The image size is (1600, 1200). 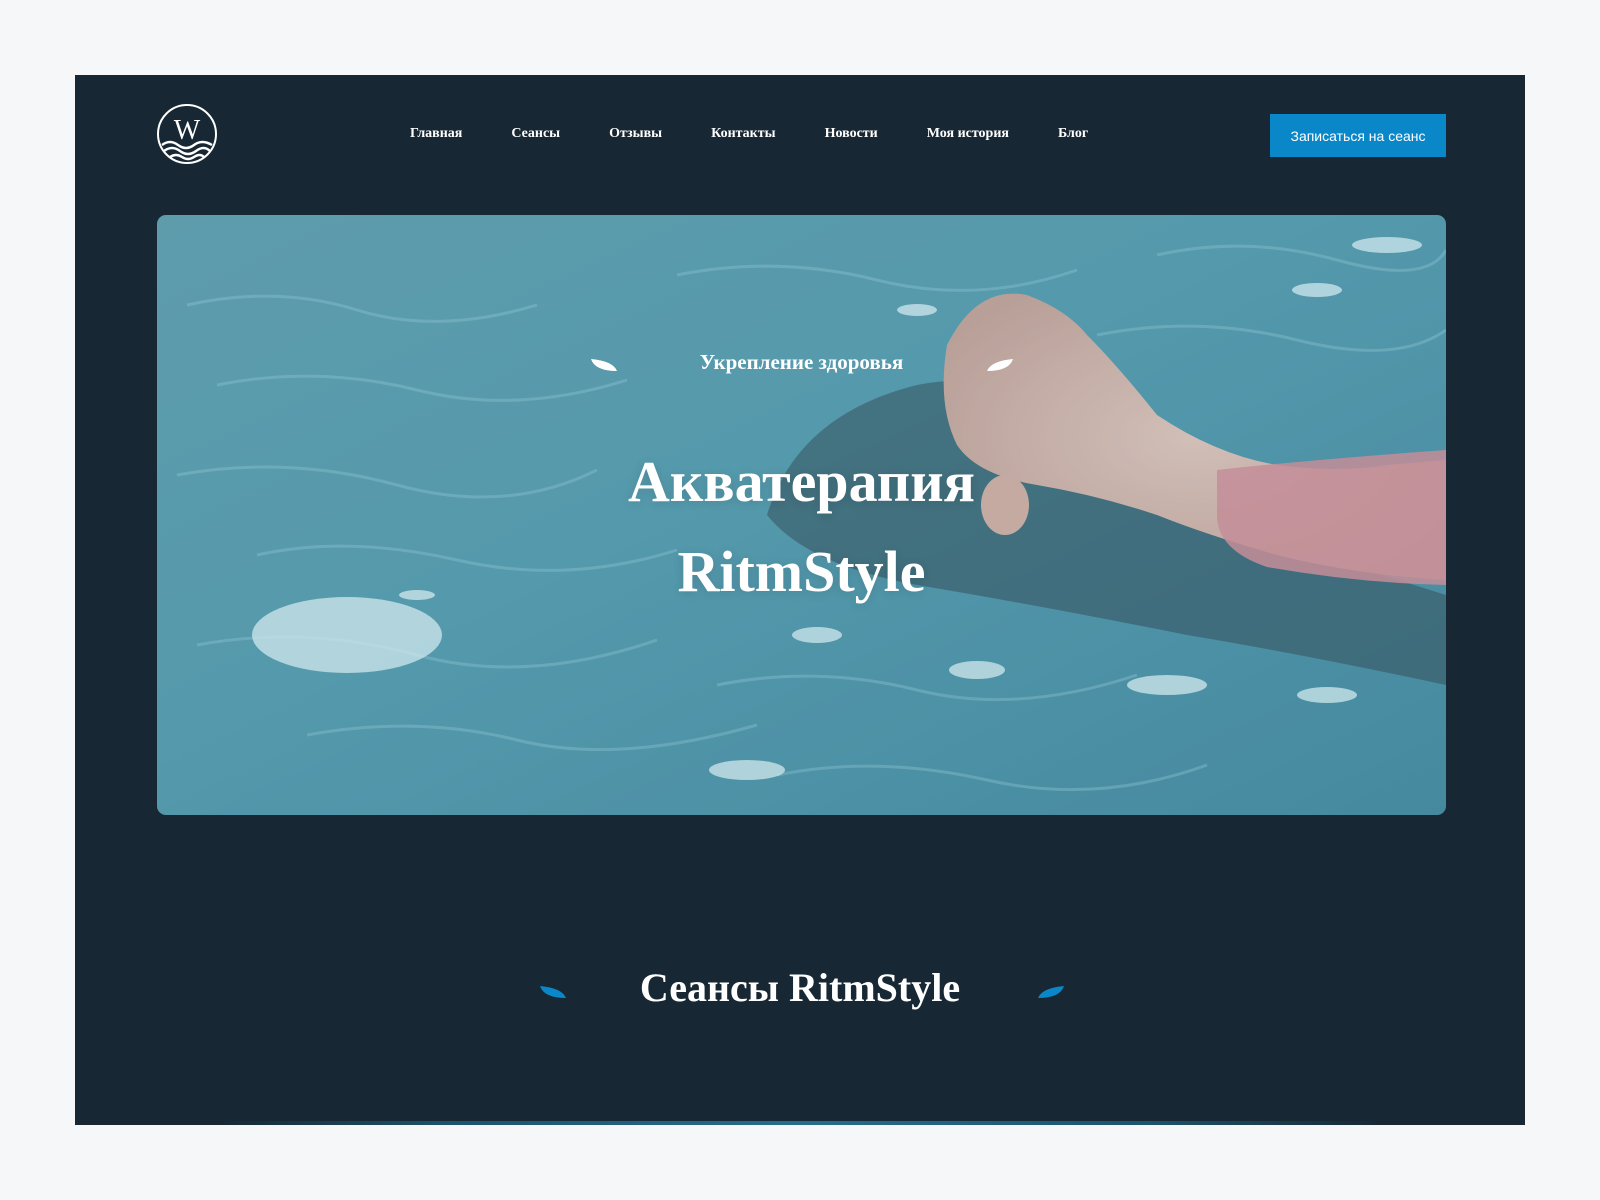 I want to click on nav-item-news: Новости, so click(x=851, y=134).